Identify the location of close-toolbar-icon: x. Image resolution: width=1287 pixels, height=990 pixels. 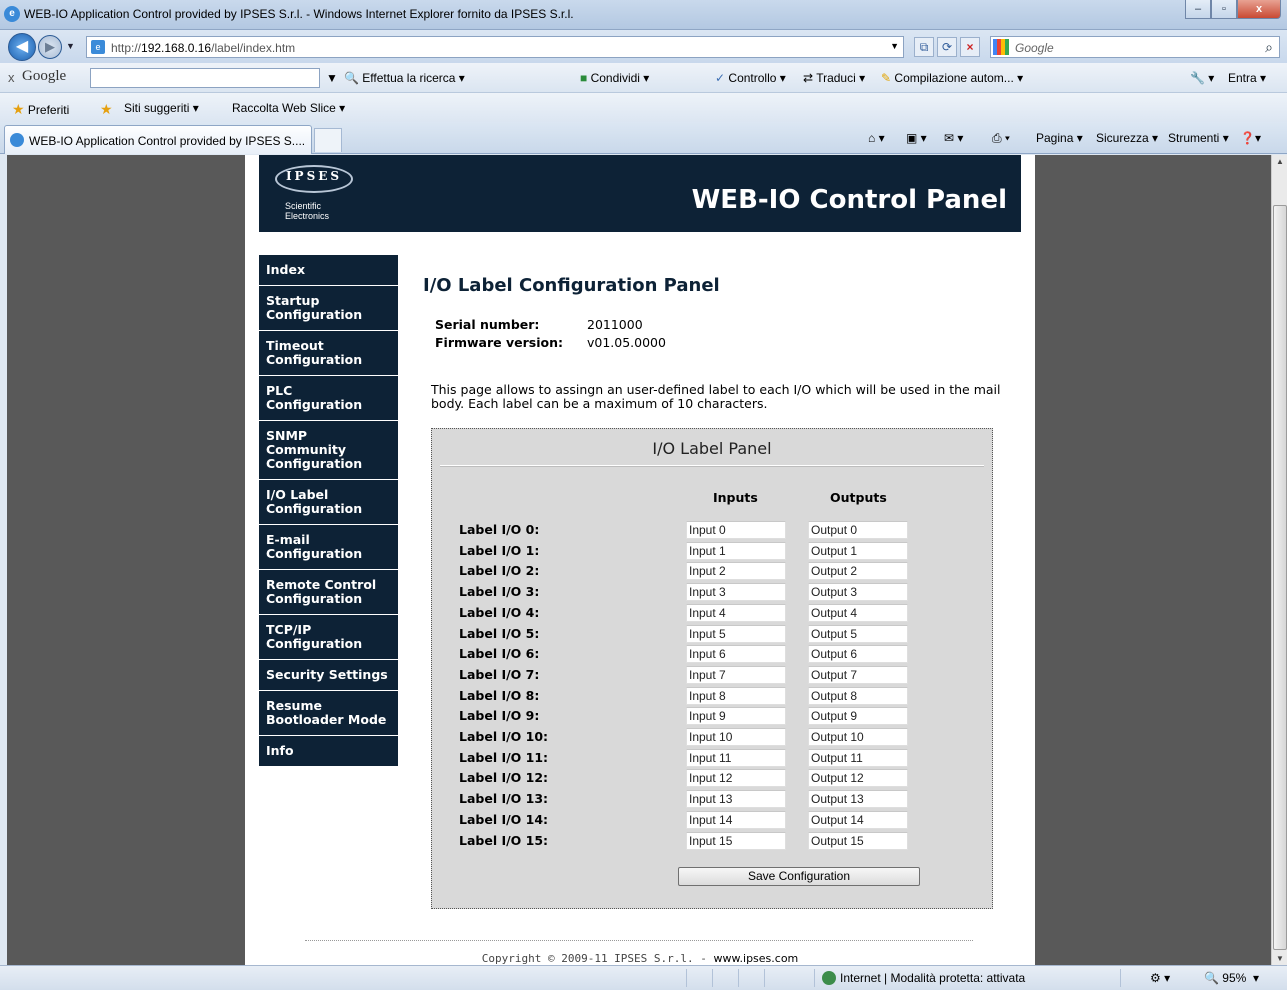
(11, 77).